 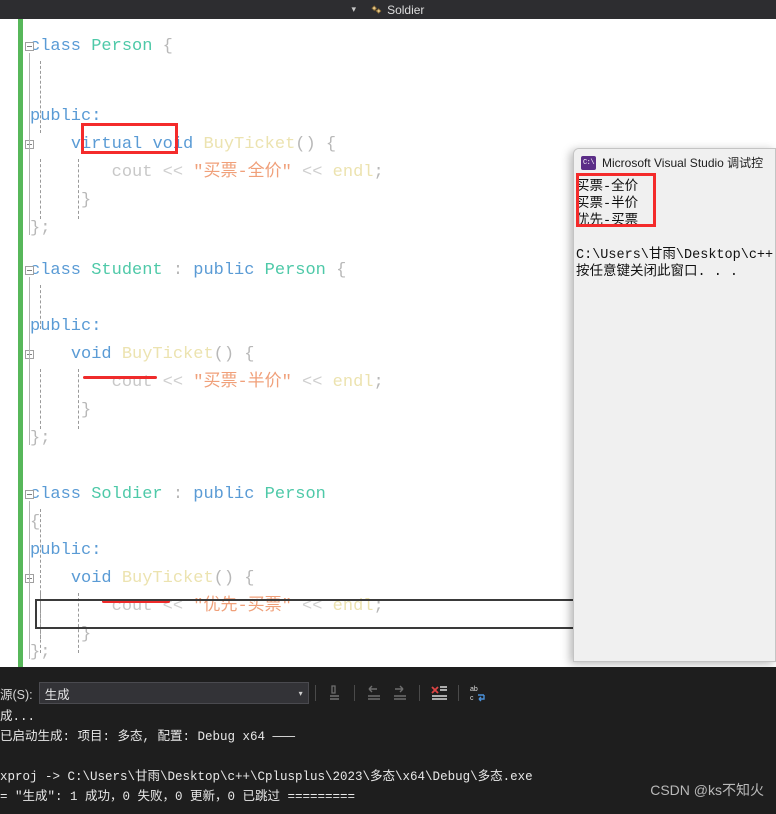 What do you see at coordinates (374, 693) in the screenshot?
I see `go-to-previous-message-icon` at bounding box center [374, 693].